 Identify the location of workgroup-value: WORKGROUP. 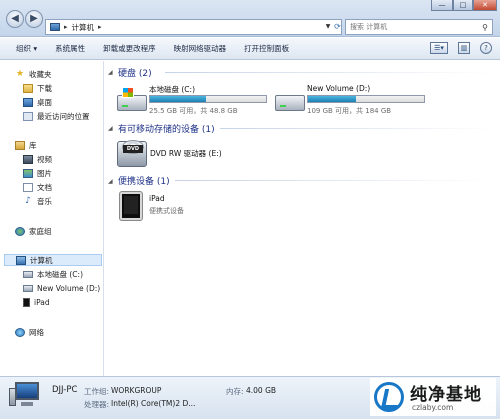
(136, 390).